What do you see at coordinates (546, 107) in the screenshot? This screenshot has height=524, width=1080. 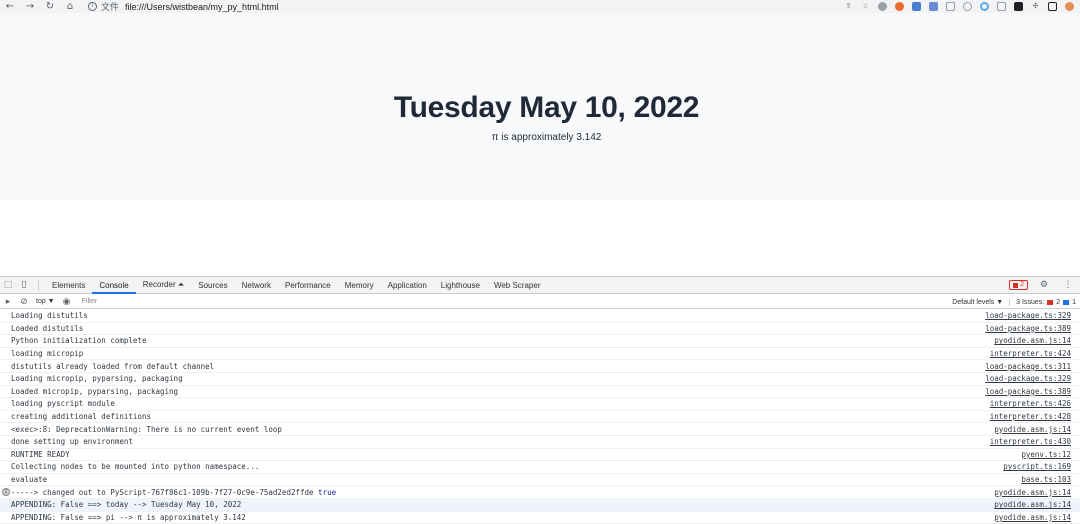 I see `page-heading: Tuesday May 10, 2022` at bounding box center [546, 107].